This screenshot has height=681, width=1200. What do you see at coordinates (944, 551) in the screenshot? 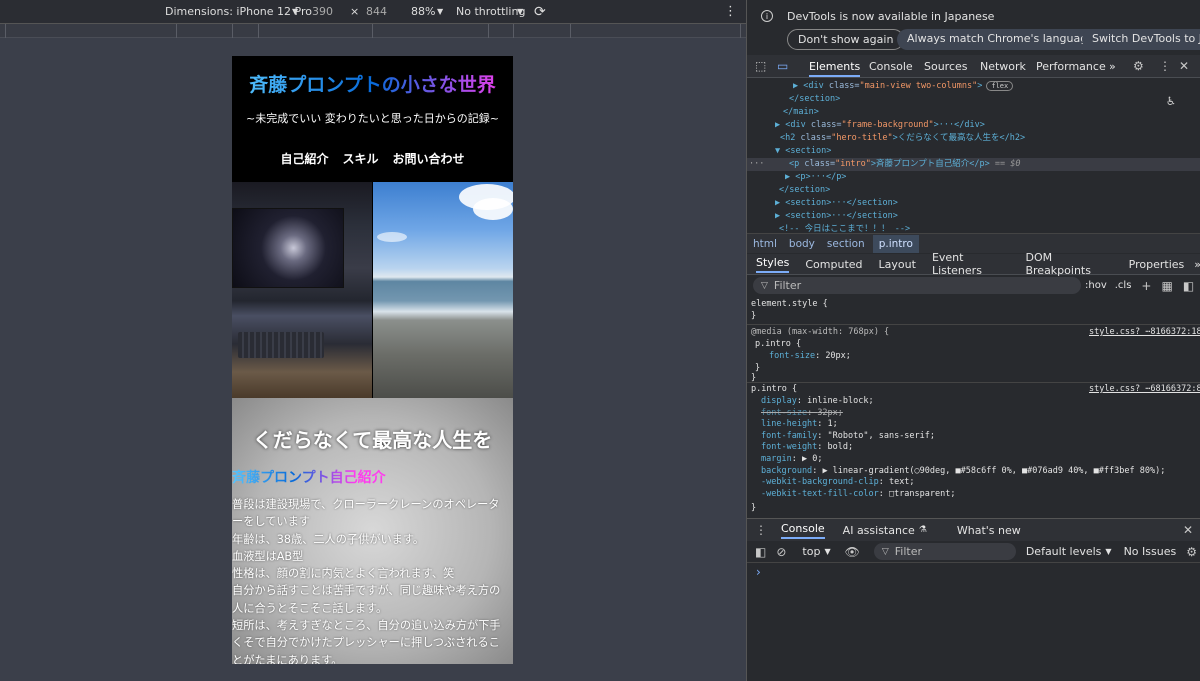
I see `console-filter-input: ▽ Filter` at bounding box center [944, 551].